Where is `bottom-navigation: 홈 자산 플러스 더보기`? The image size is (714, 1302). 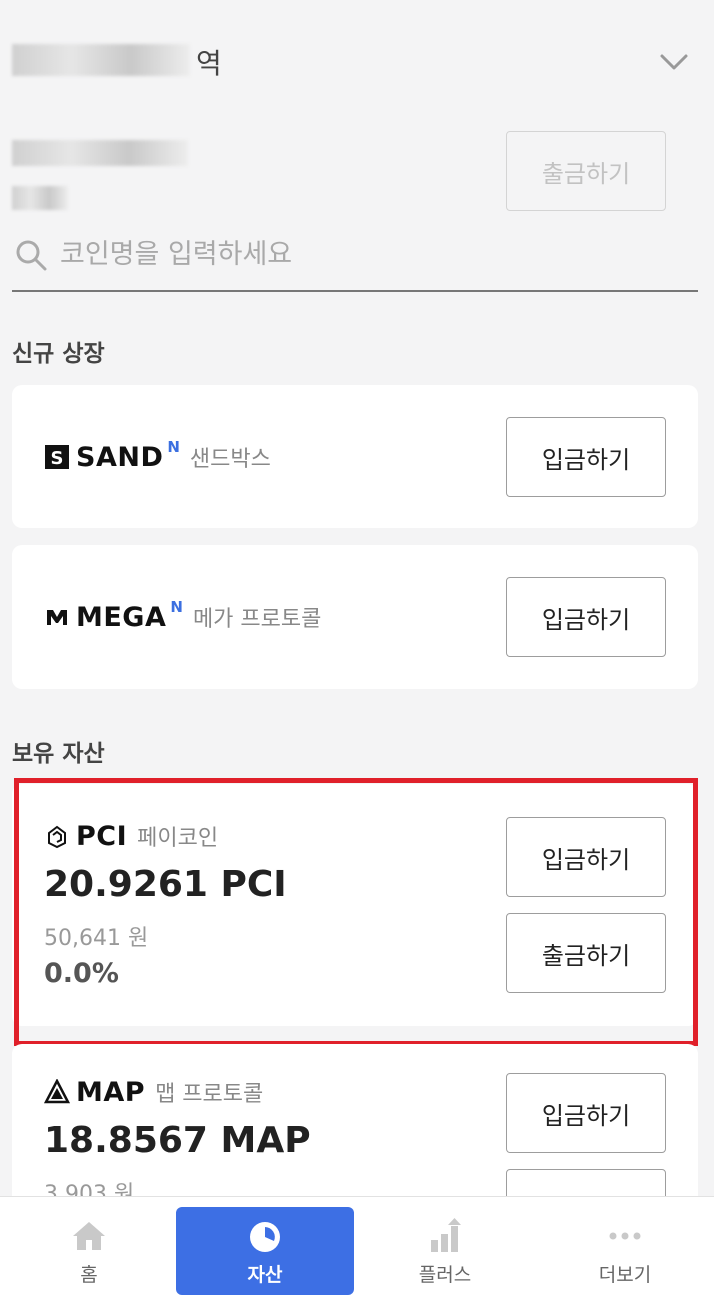
bottom-navigation: 홈 자산 플러스 더보기 is located at coordinates (357, 1249).